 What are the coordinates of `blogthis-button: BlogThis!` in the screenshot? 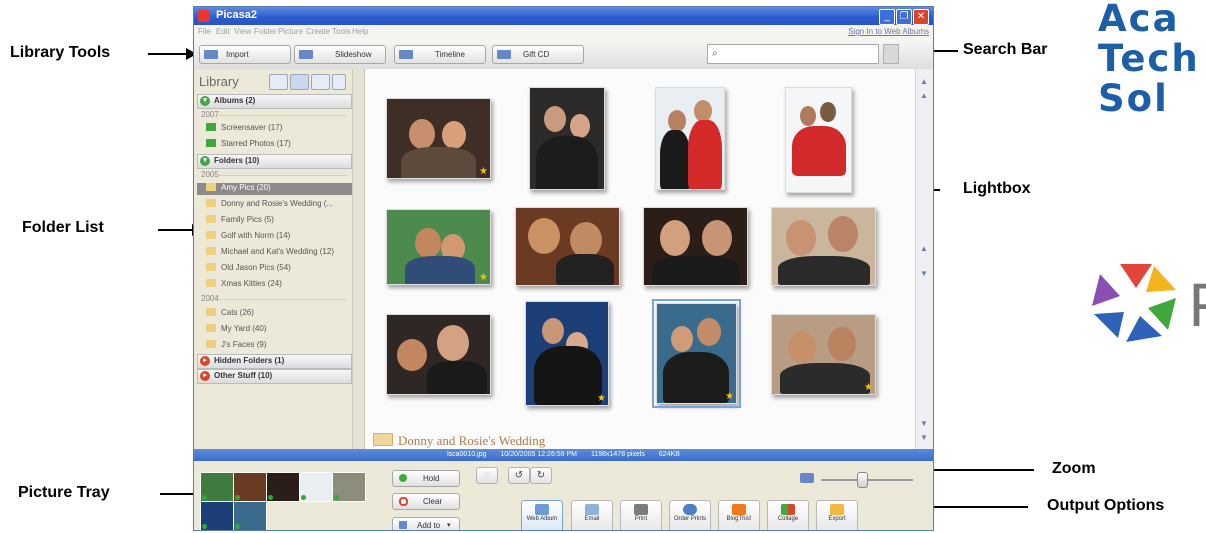 It's located at (739, 515).